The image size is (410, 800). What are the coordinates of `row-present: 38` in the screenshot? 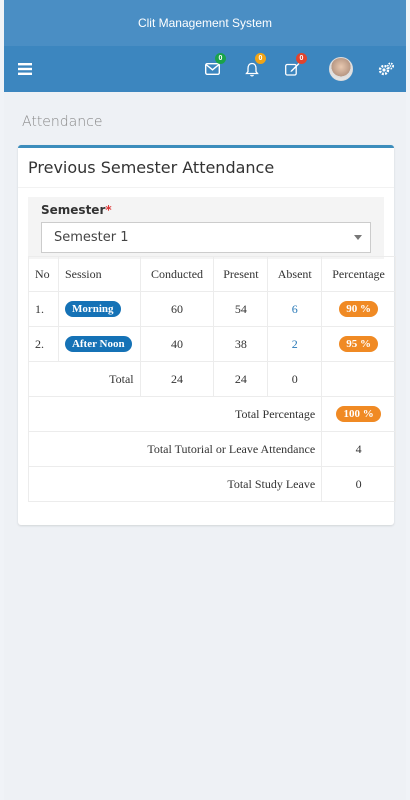 It's located at (241, 344).